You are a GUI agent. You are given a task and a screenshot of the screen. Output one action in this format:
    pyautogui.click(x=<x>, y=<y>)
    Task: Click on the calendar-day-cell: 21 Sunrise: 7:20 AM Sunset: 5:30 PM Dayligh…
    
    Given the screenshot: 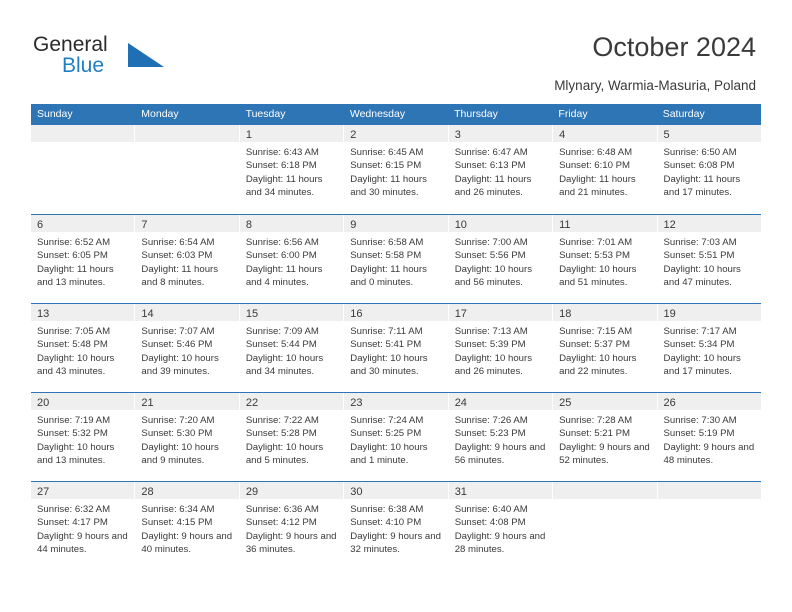 What is the action you would take?
    pyautogui.click(x=187, y=437)
    